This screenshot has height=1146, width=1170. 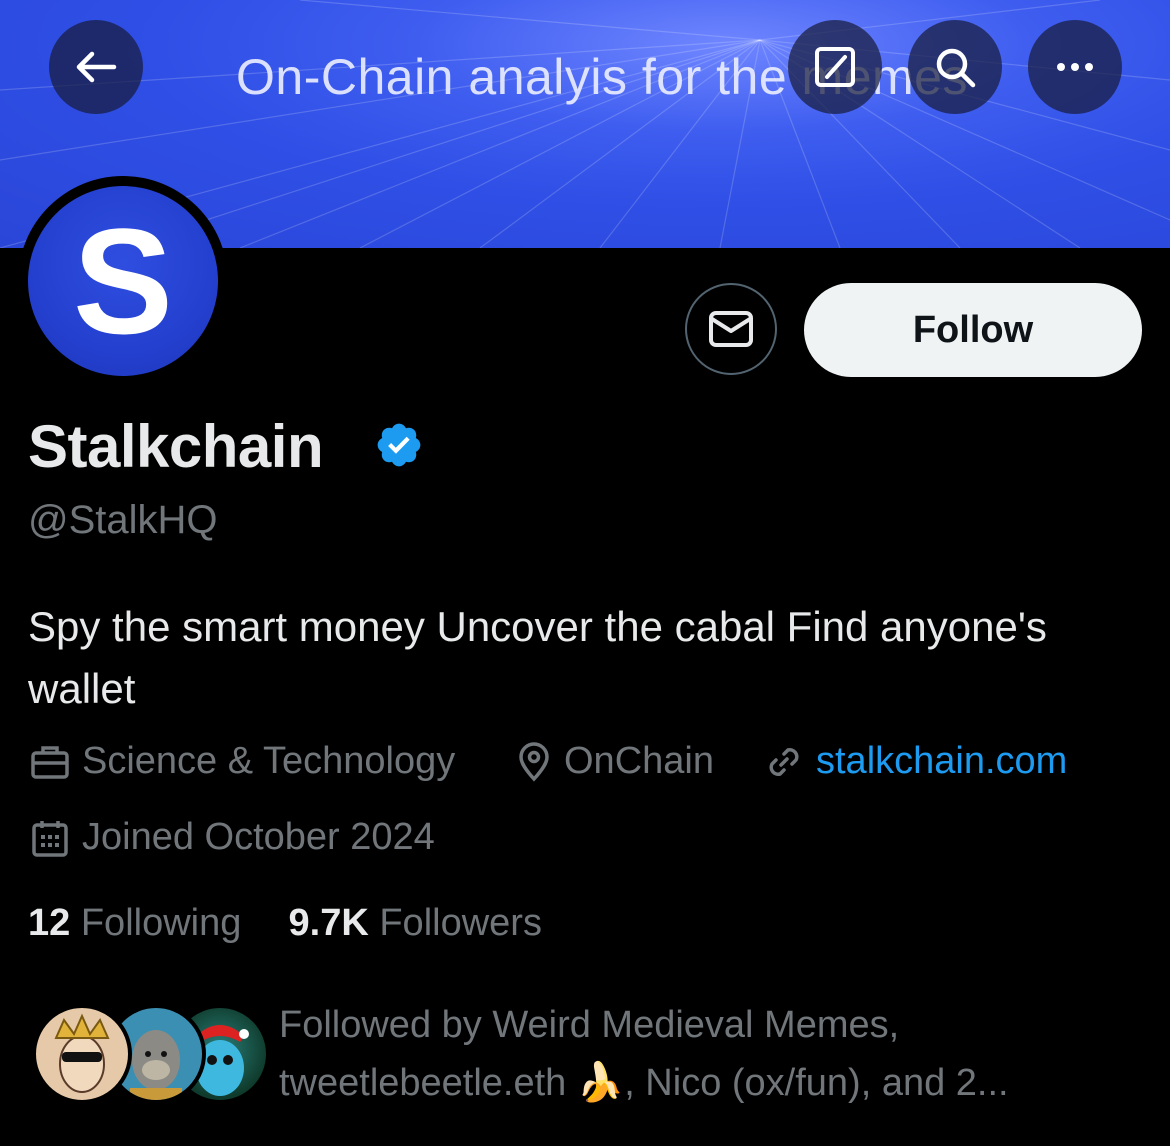 I want to click on following-label: Following, so click(x=161, y=923).